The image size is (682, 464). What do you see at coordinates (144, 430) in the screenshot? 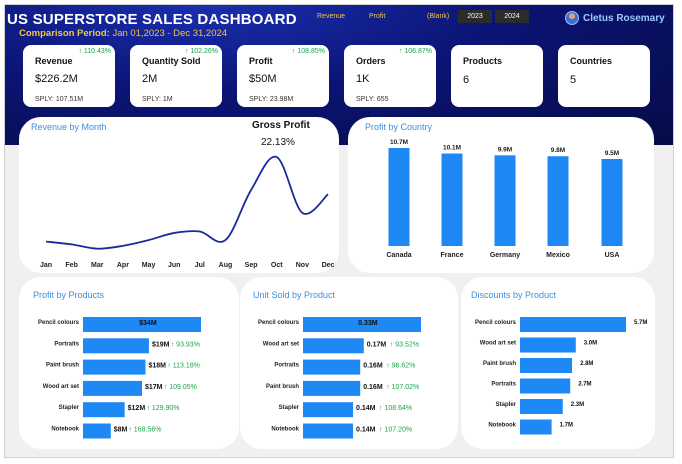
I see `product-delta-label: ↑ 168.56%` at bounding box center [144, 430].